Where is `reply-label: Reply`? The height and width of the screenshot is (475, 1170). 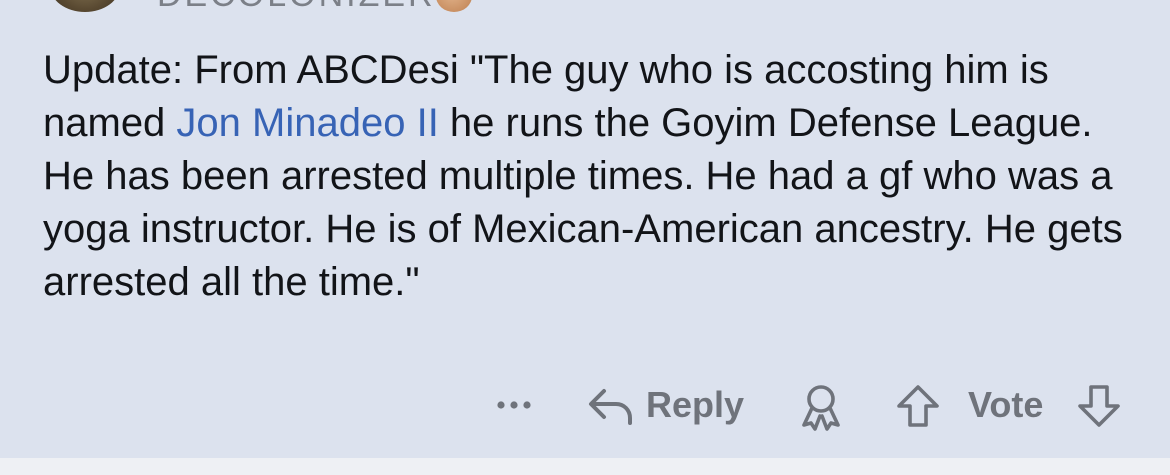 reply-label: Reply is located at coordinates (695, 404).